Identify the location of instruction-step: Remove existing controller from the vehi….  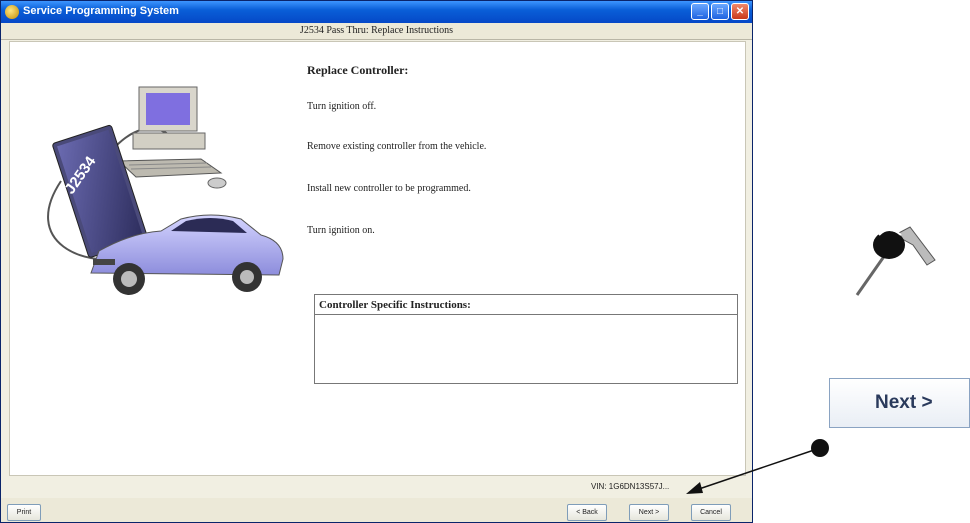
(397, 146).